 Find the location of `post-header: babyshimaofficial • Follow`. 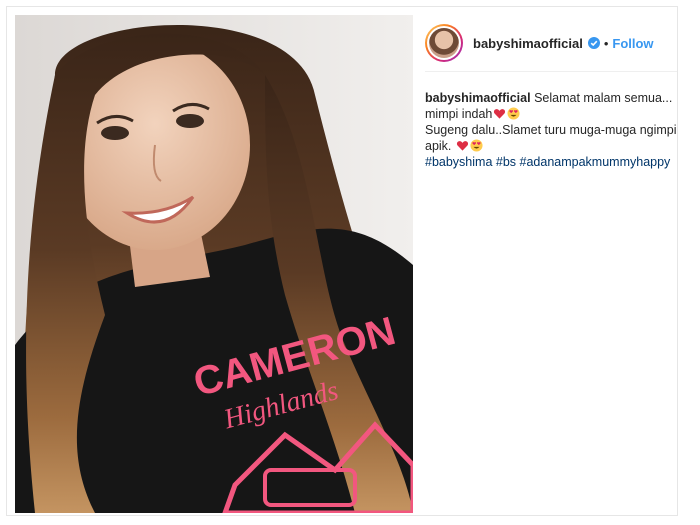

post-header: babyshimaofficial • Follow is located at coordinates (551, 43).